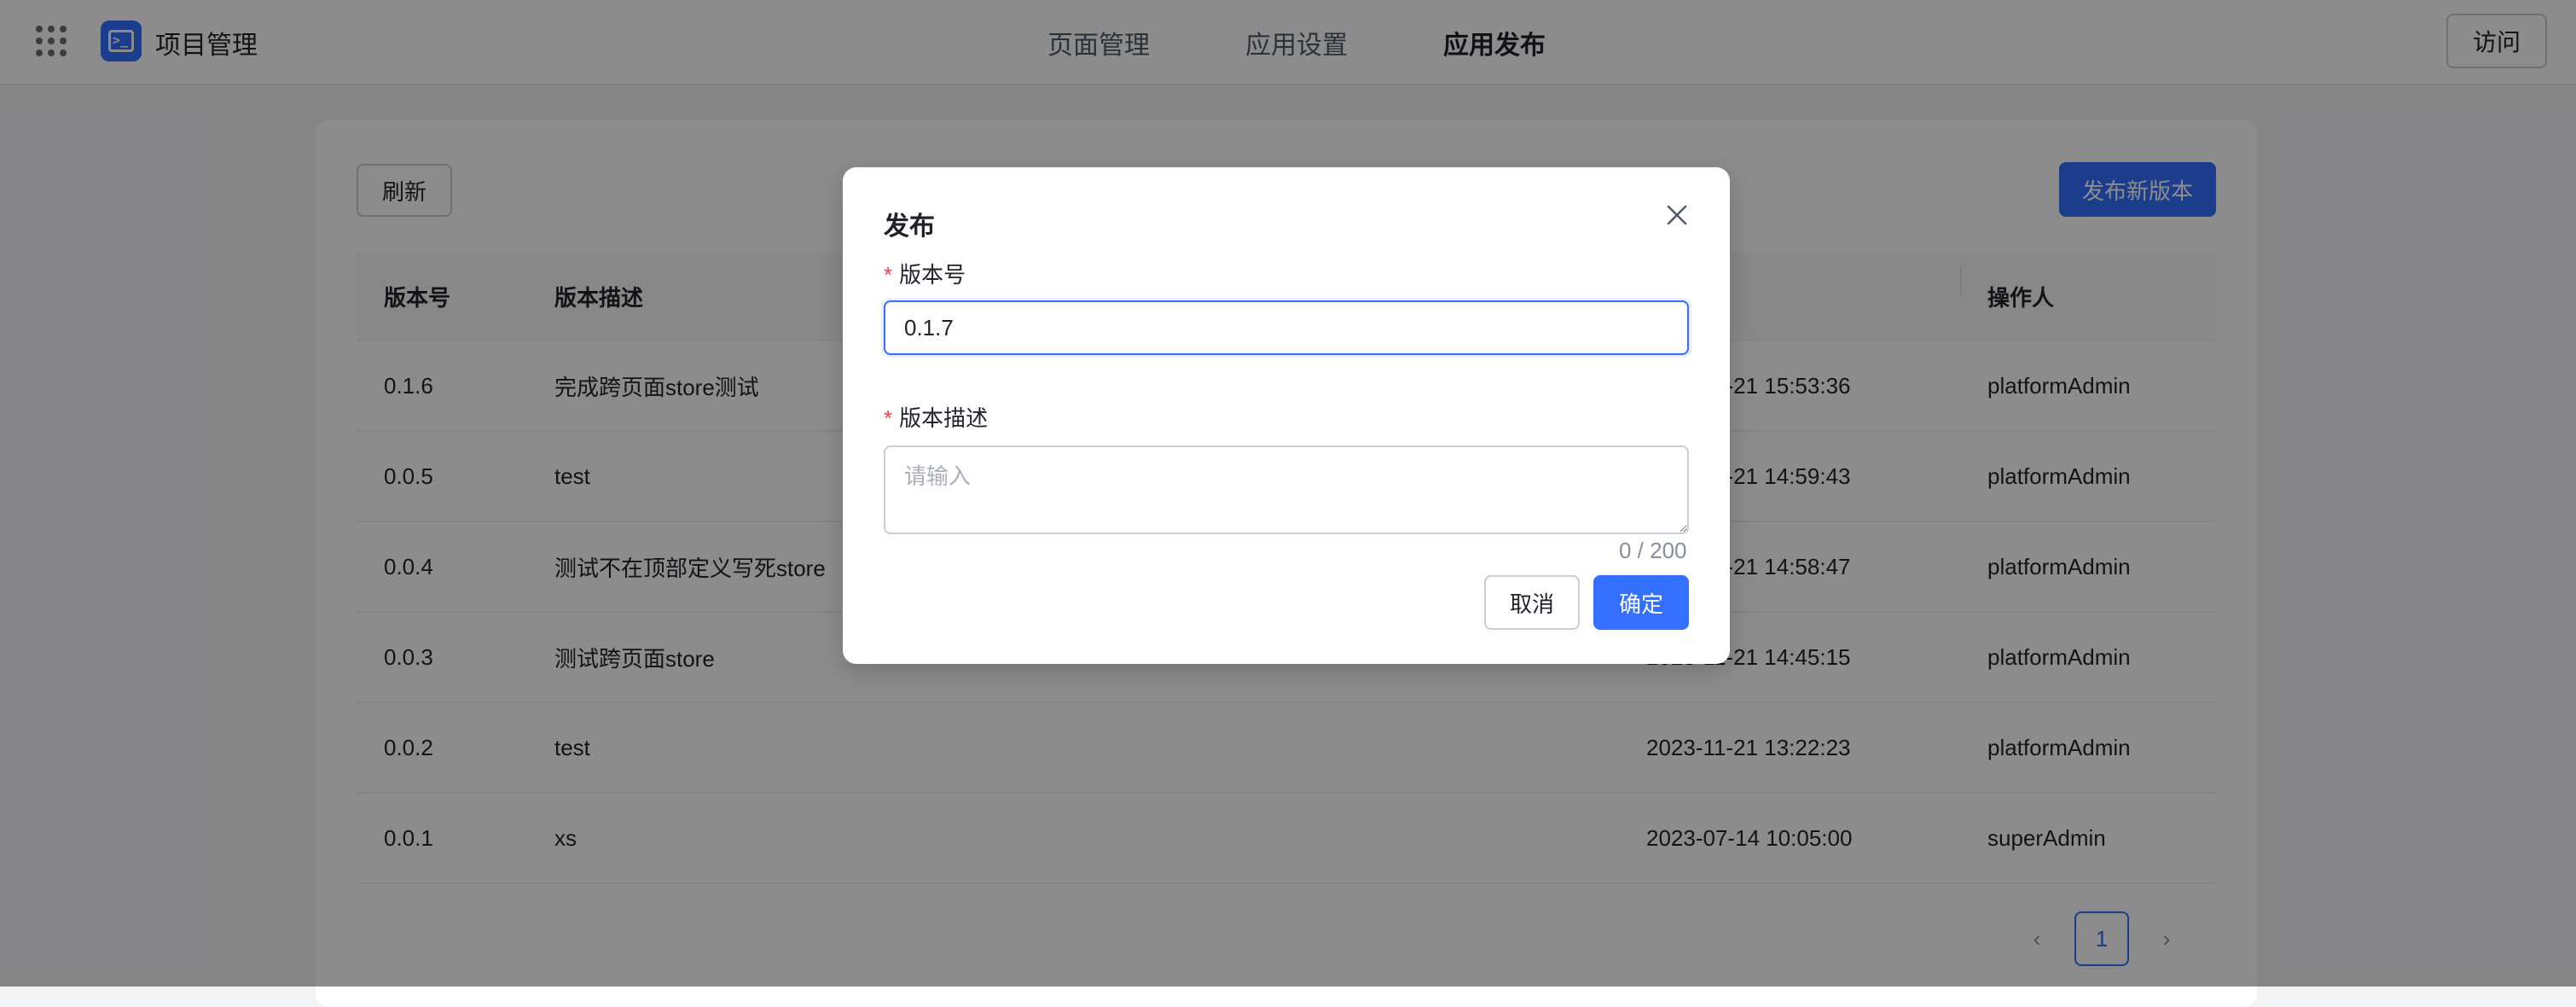 This screenshot has height=1007, width=2576. Describe the element at coordinates (944, 418) in the screenshot. I see `desc-label-text: 版本描述` at that location.